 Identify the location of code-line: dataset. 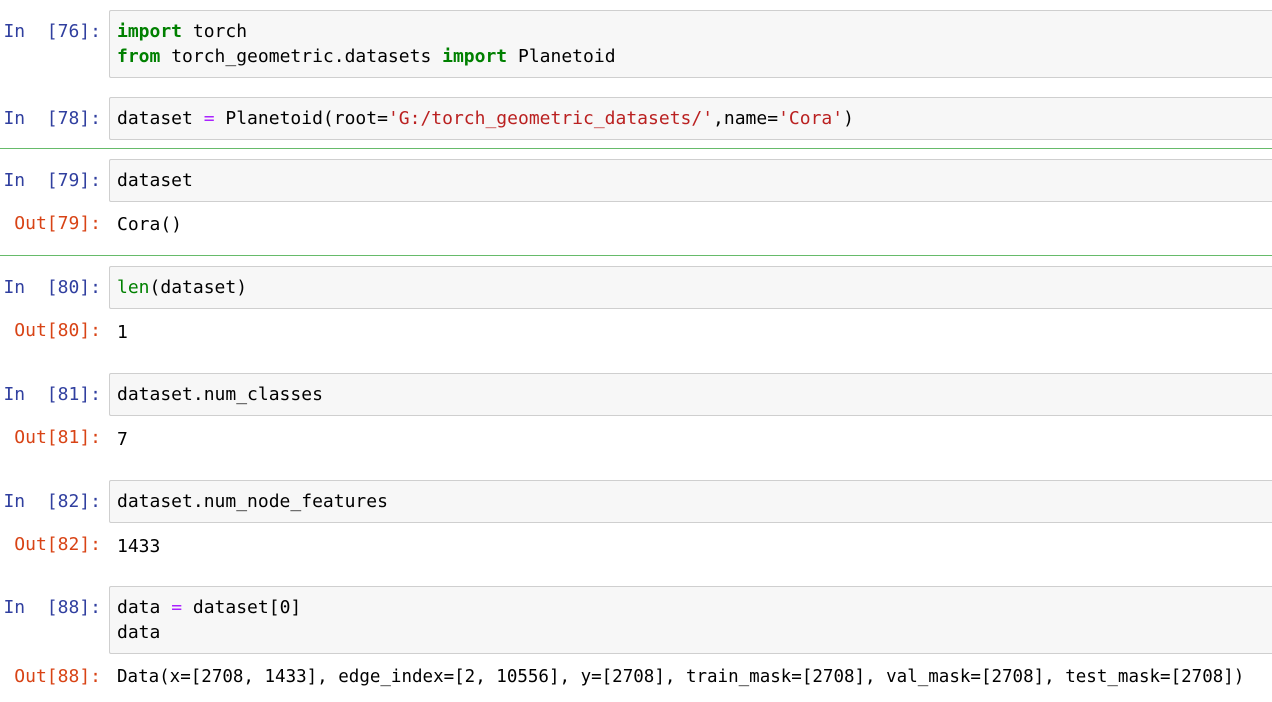
(155, 180).